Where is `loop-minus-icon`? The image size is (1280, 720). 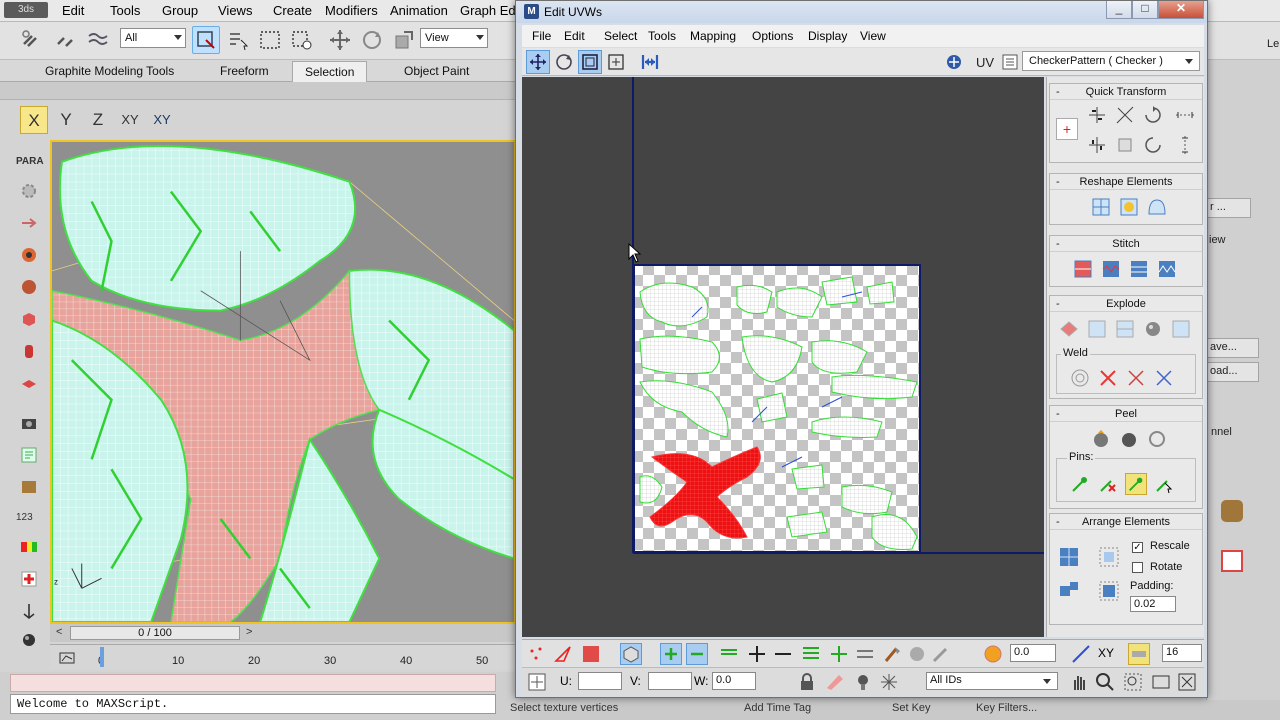 loop-minus-icon is located at coordinates (865, 654).